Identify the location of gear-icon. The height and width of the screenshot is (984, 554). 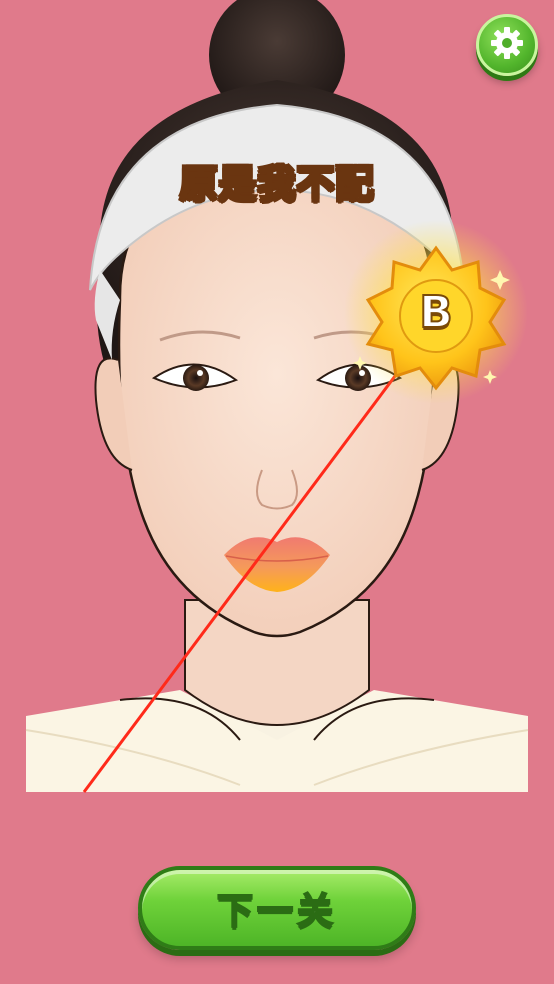
(507, 45).